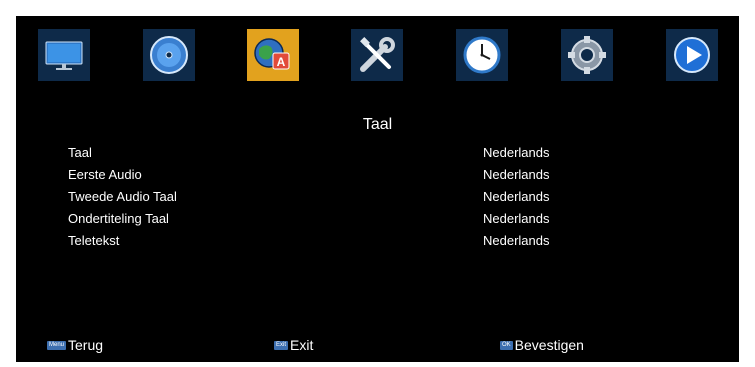 Image resolution: width=755 pixels, height=367 pixels. I want to click on language-globe-icon: A, so click(272, 54).